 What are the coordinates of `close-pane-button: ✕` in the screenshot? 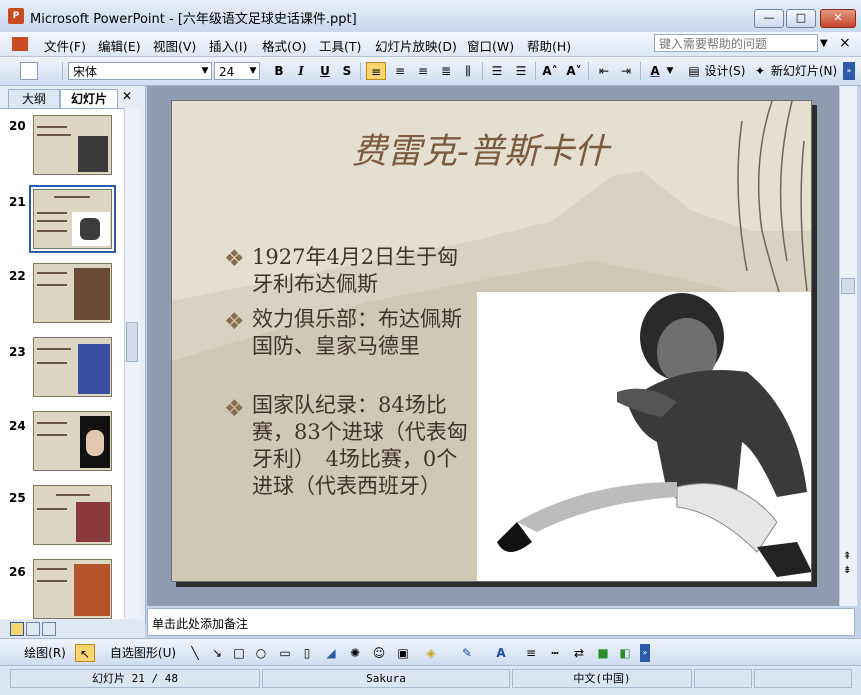 It's located at (127, 96).